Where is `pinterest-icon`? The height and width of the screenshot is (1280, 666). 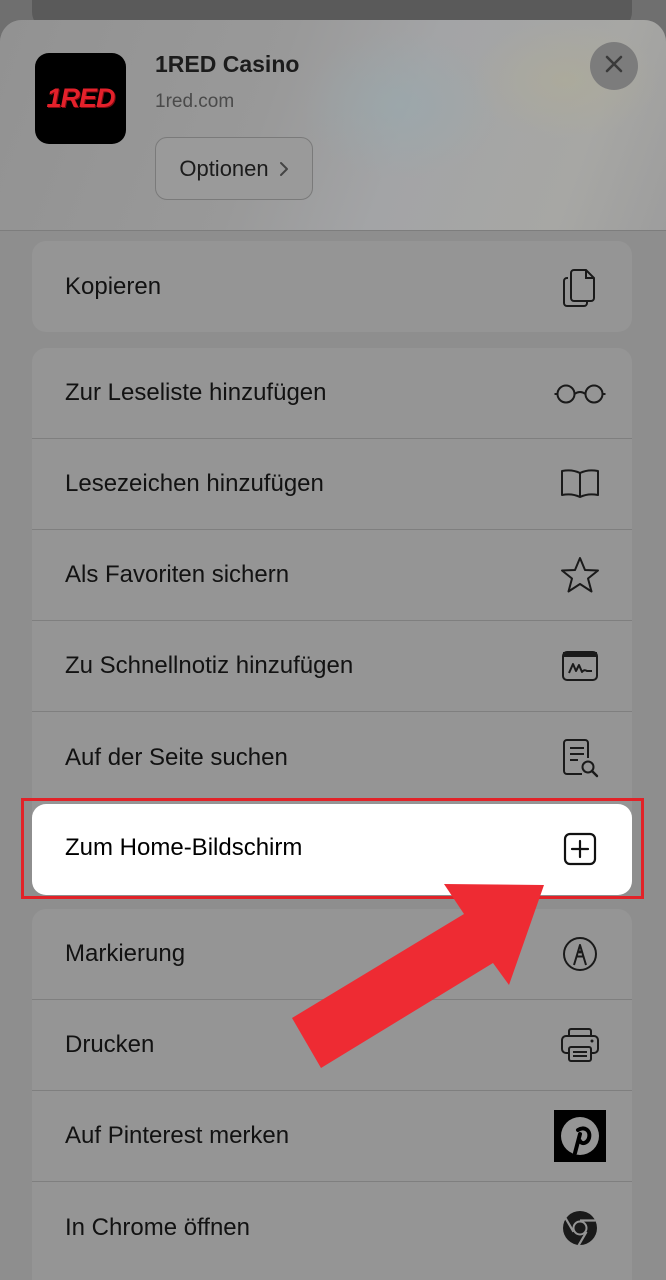
pinterest-icon is located at coordinates (580, 1136).